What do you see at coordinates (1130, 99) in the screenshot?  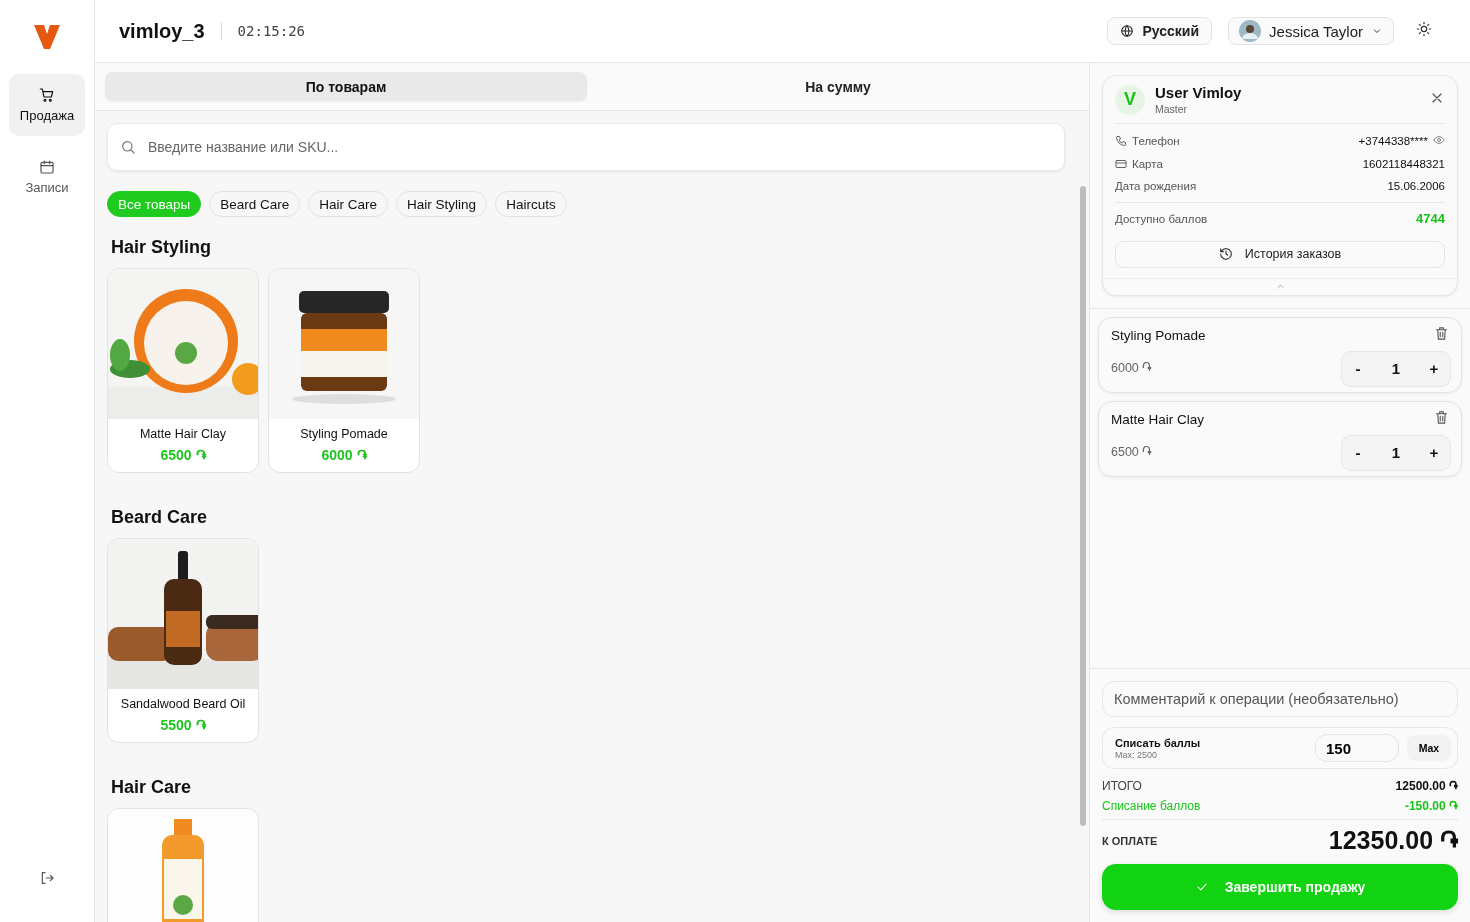 I see `client-initial: V` at bounding box center [1130, 99].